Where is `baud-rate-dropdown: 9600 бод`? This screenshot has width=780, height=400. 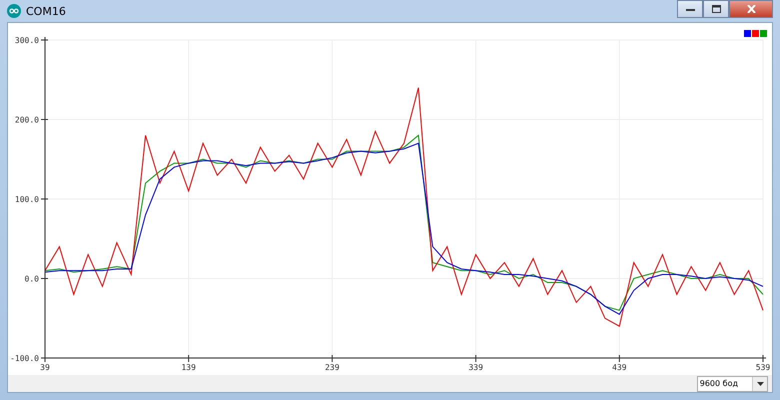
baud-rate-dropdown: 9600 бод is located at coordinates (732, 384).